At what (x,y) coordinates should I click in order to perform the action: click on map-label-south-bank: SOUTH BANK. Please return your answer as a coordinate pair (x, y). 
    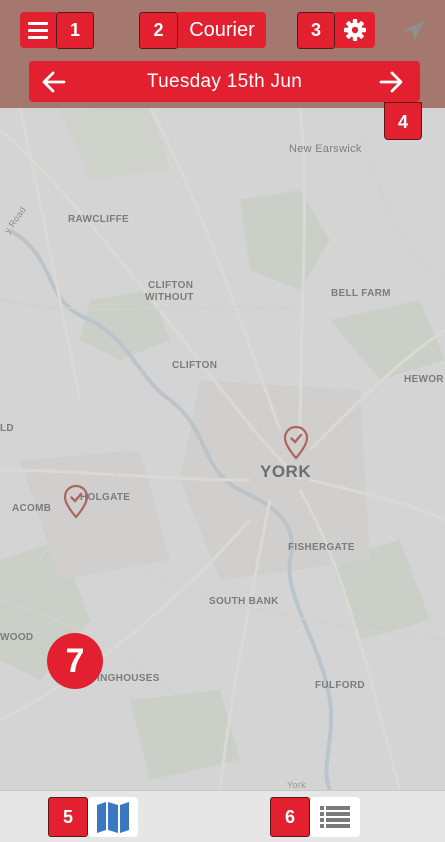
    Looking at the image, I should click on (244, 601).